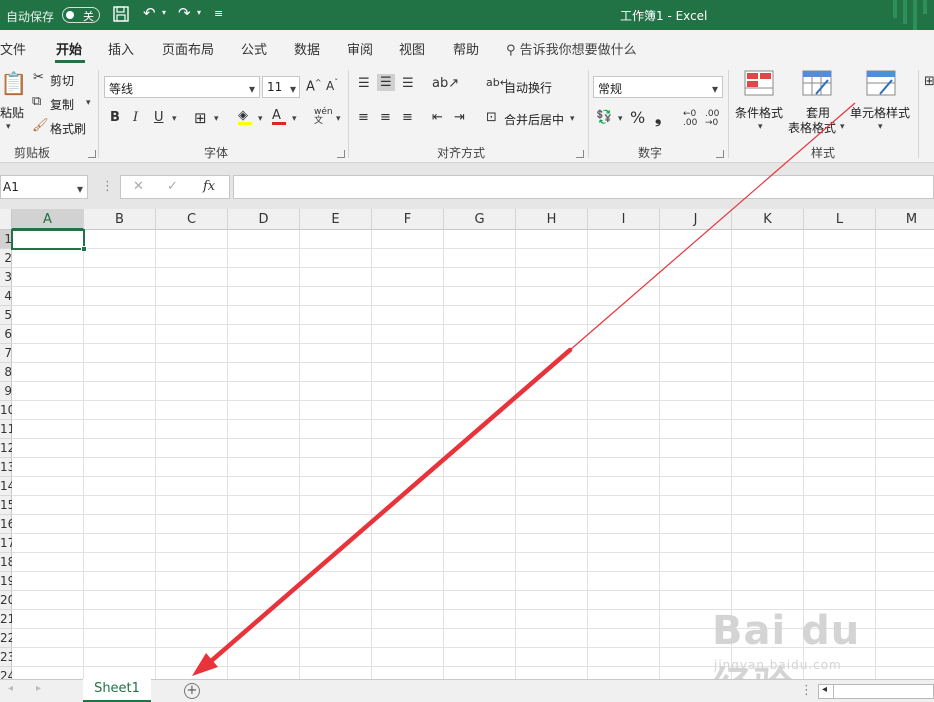 This screenshot has height=702, width=934. Describe the element at coordinates (712, 226) in the screenshot. I see `arrow-thin-segment` at that location.